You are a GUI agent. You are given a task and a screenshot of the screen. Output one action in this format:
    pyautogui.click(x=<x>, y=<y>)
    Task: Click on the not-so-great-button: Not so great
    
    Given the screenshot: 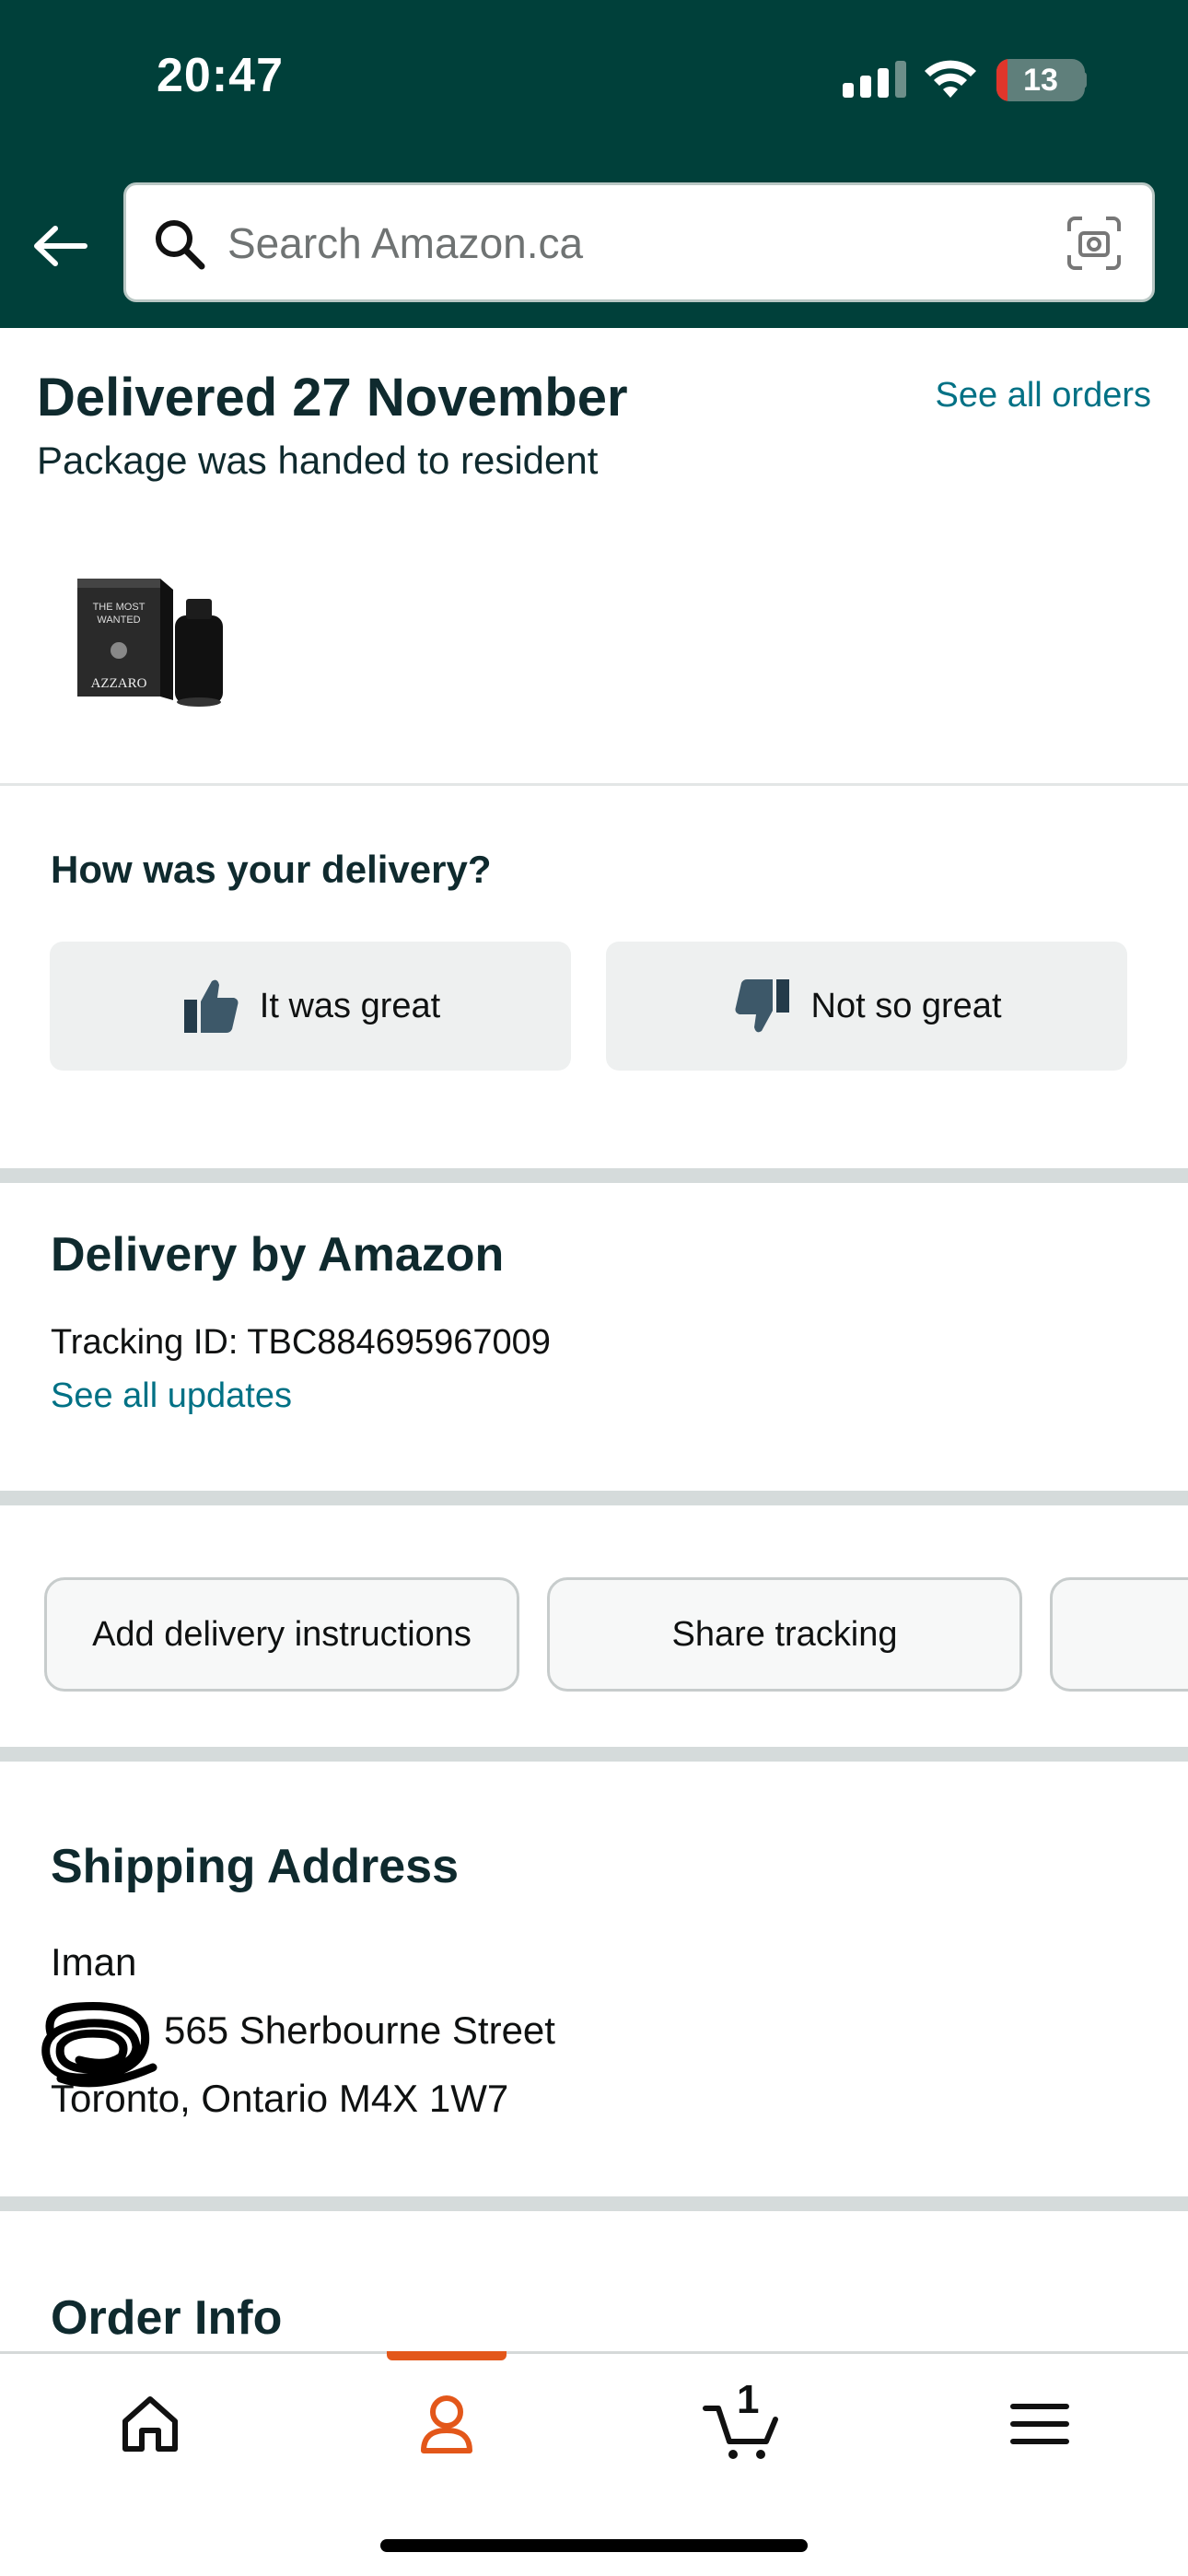 What is the action you would take?
    pyautogui.click(x=866, y=1006)
    